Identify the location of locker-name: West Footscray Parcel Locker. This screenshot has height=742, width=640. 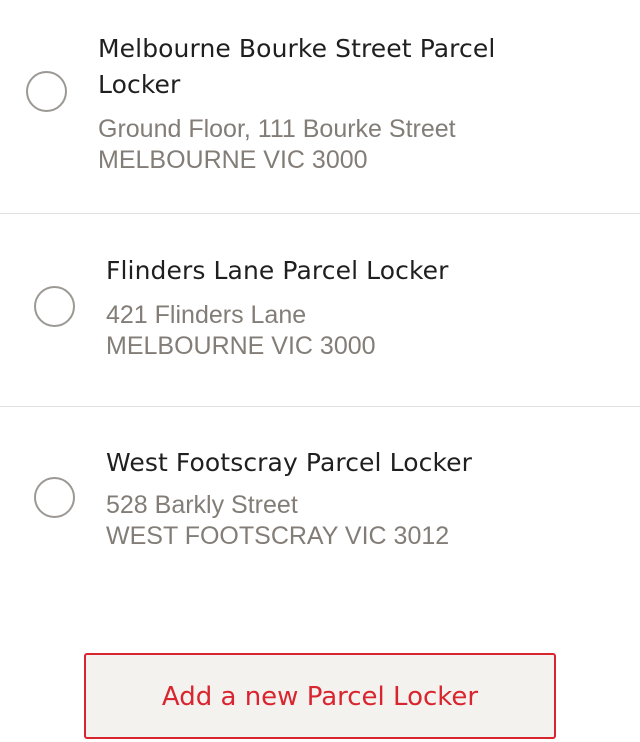
(289, 462).